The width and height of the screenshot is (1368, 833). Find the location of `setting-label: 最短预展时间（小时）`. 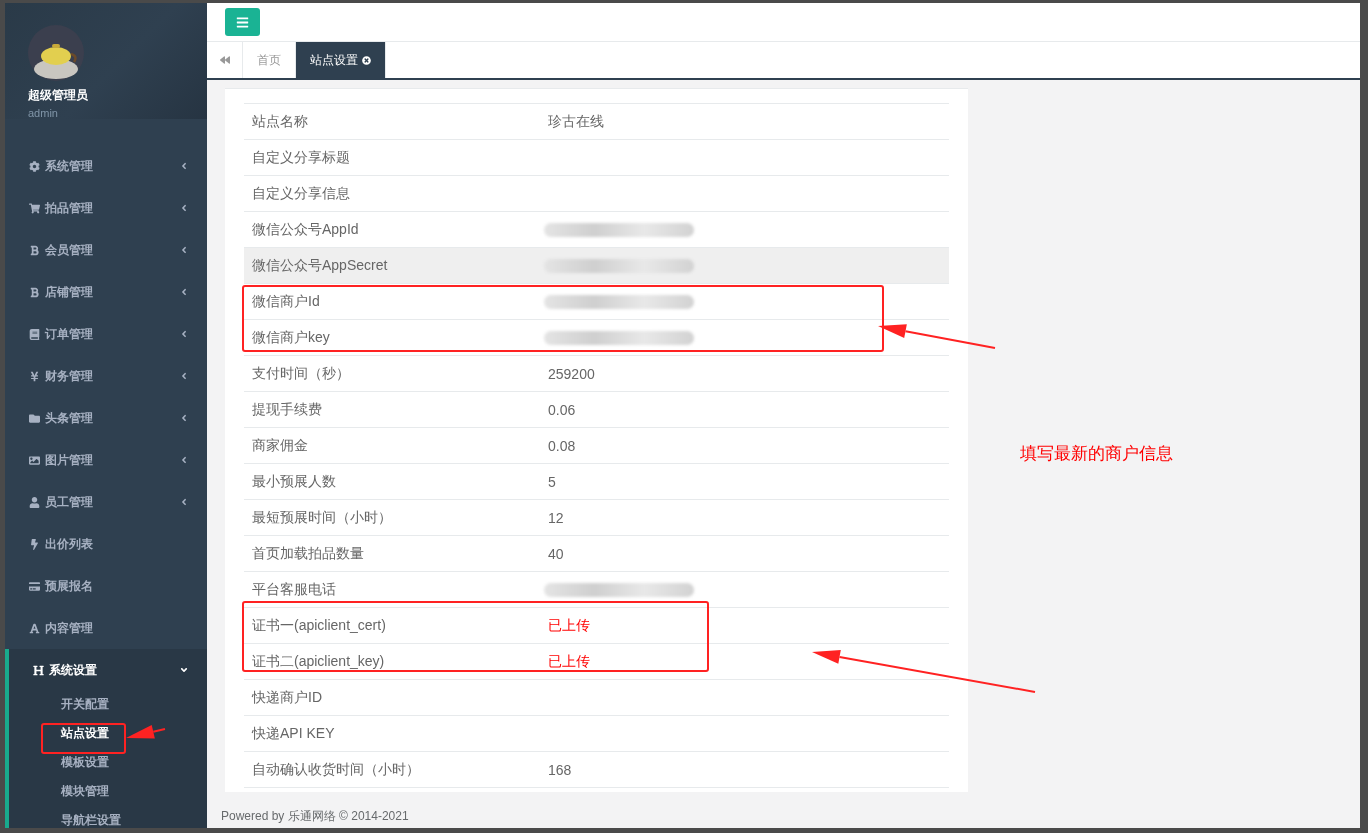

setting-label: 最短预展时间（小时） is located at coordinates (322, 517).